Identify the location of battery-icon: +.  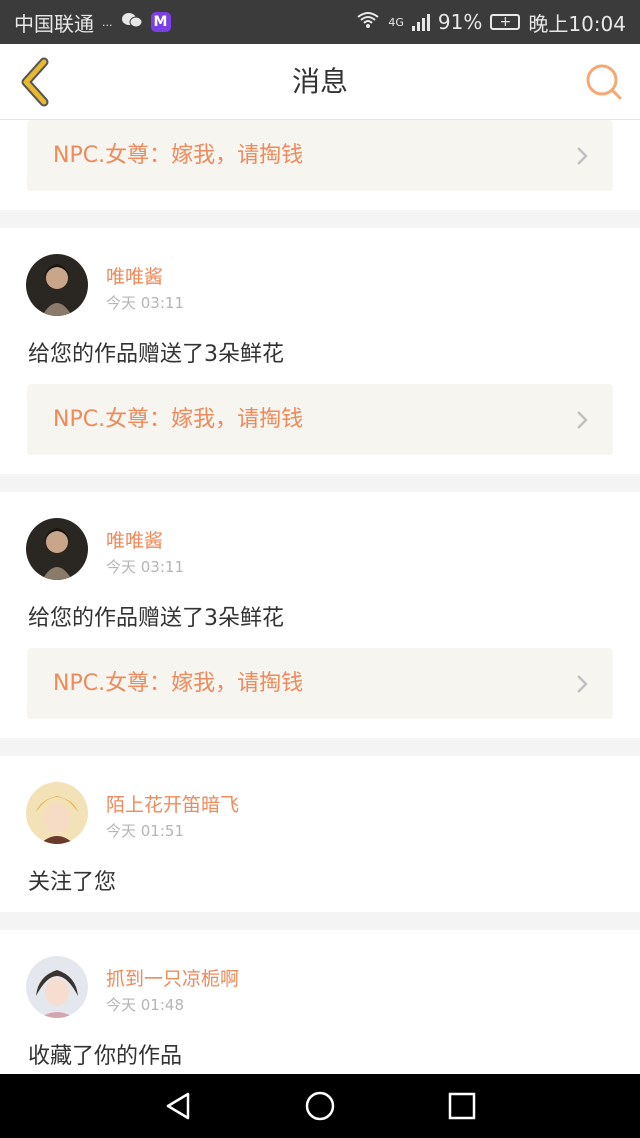
(505, 22).